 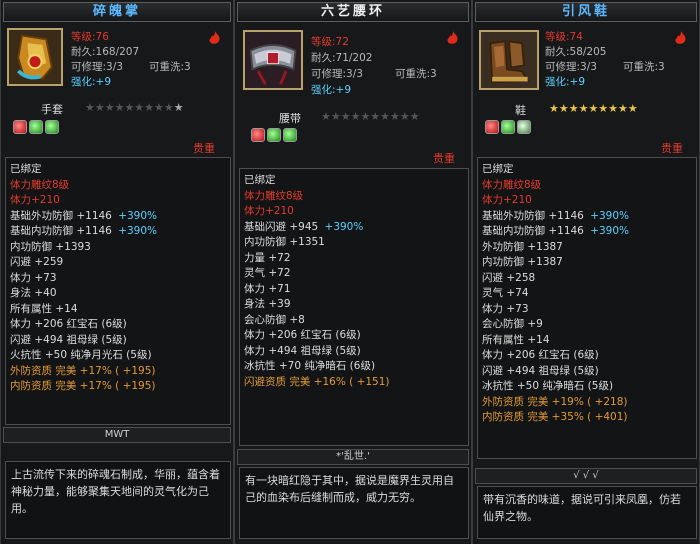 What do you see at coordinates (267, 288) in the screenshot?
I see `attribute-text: 体力 +71` at bounding box center [267, 288].